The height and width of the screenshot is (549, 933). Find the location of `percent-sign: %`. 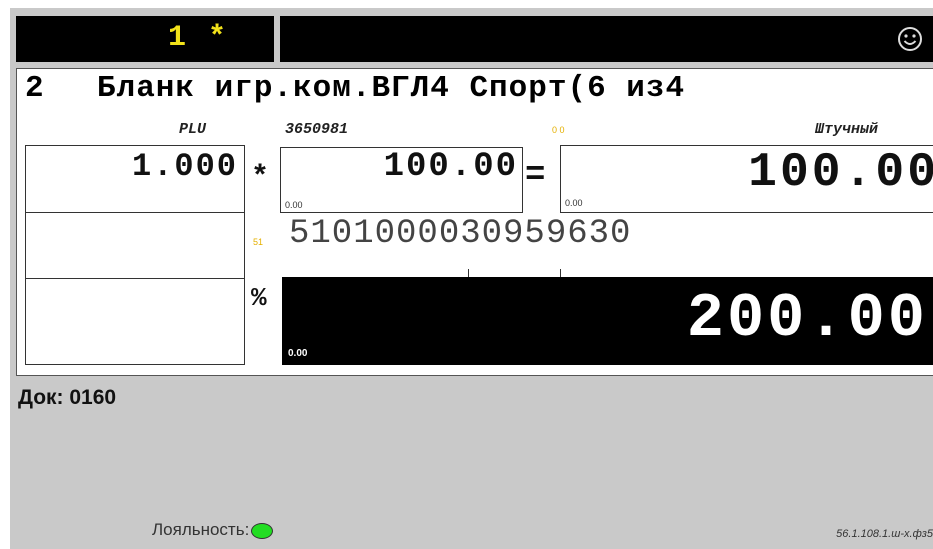

percent-sign: % is located at coordinates (259, 298).